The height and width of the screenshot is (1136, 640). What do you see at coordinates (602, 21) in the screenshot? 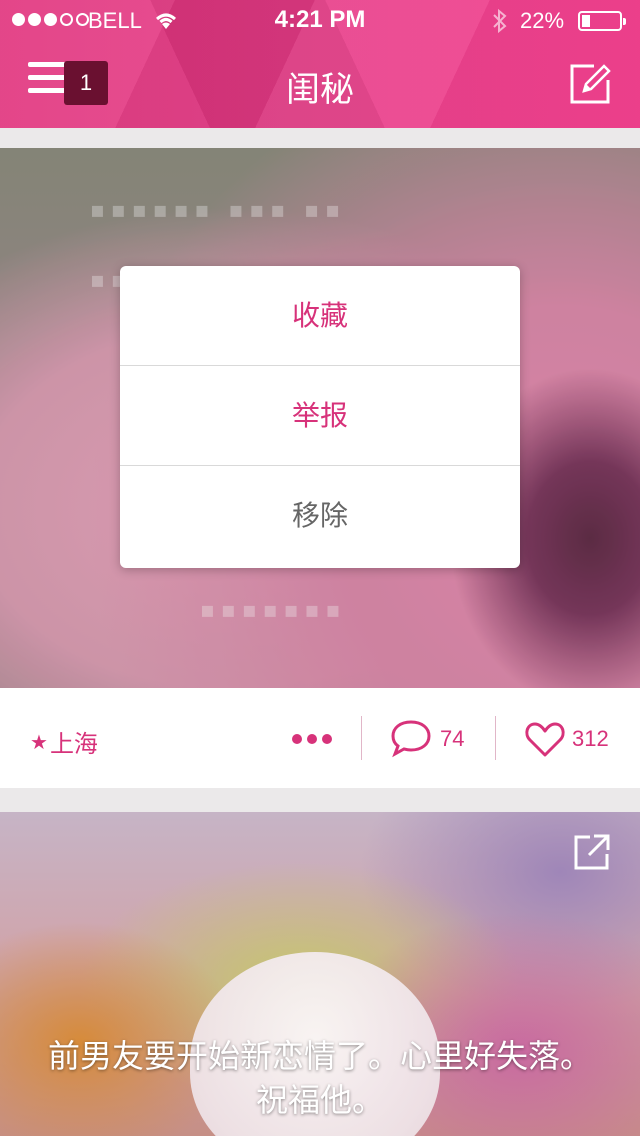
I see `battery-icon` at bounding box center [602, 21].